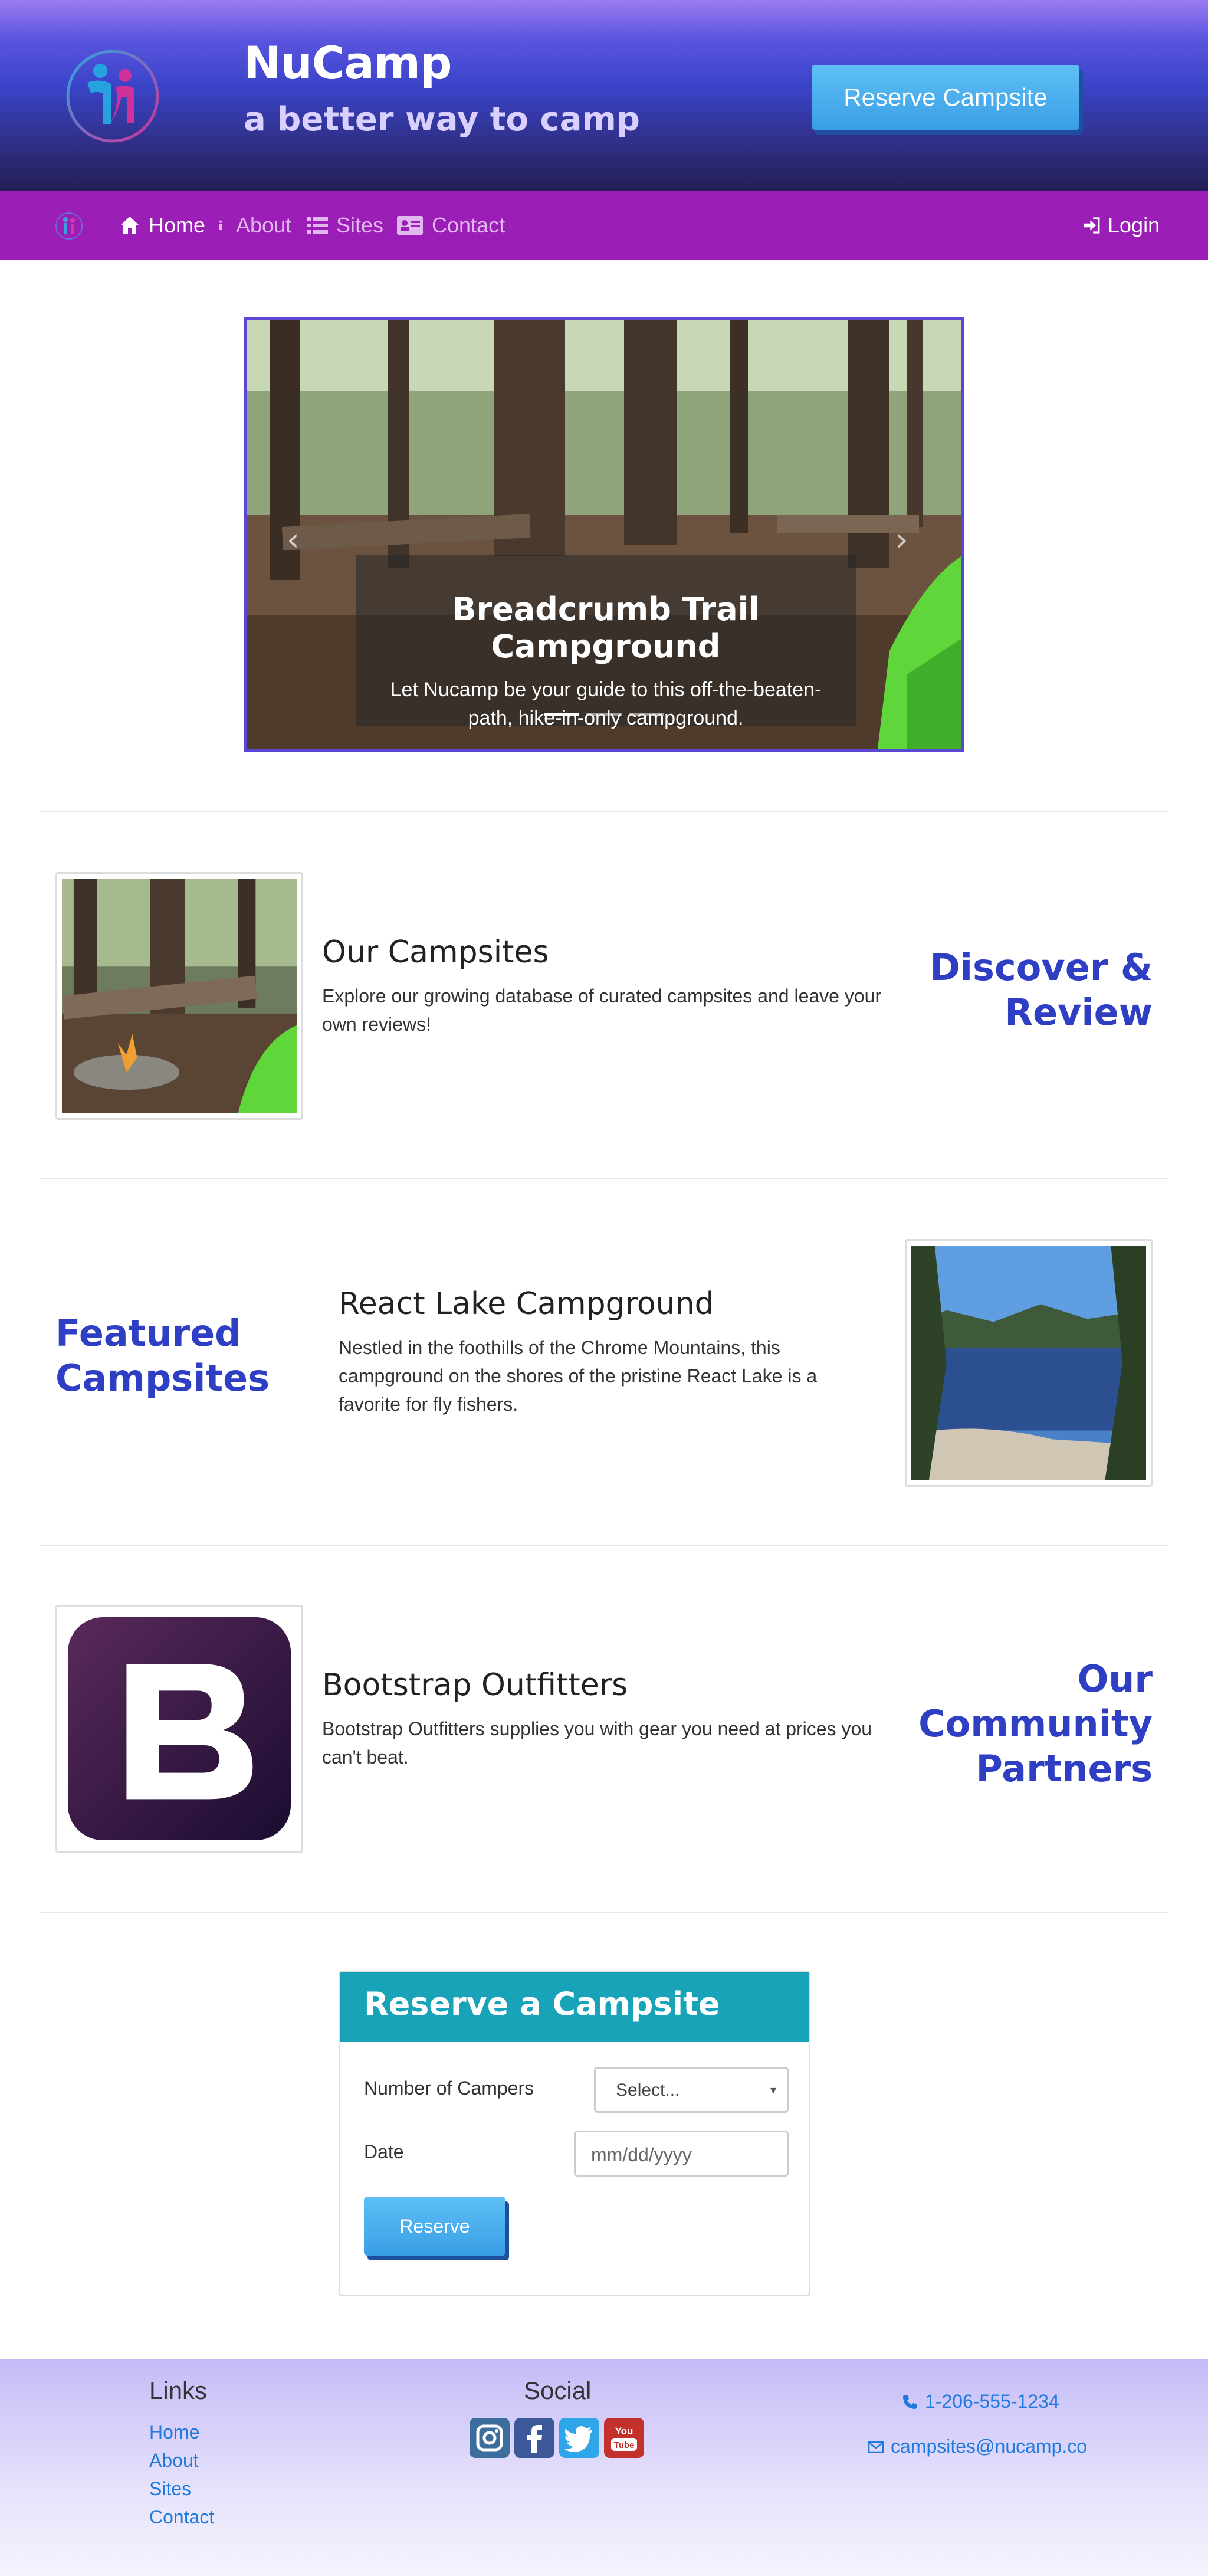  What do you see at coordinates (606, 628) in the screenshot?
I see `carousel-title: Breadcrumb Trail Campground` at bounding box center [606, 628].